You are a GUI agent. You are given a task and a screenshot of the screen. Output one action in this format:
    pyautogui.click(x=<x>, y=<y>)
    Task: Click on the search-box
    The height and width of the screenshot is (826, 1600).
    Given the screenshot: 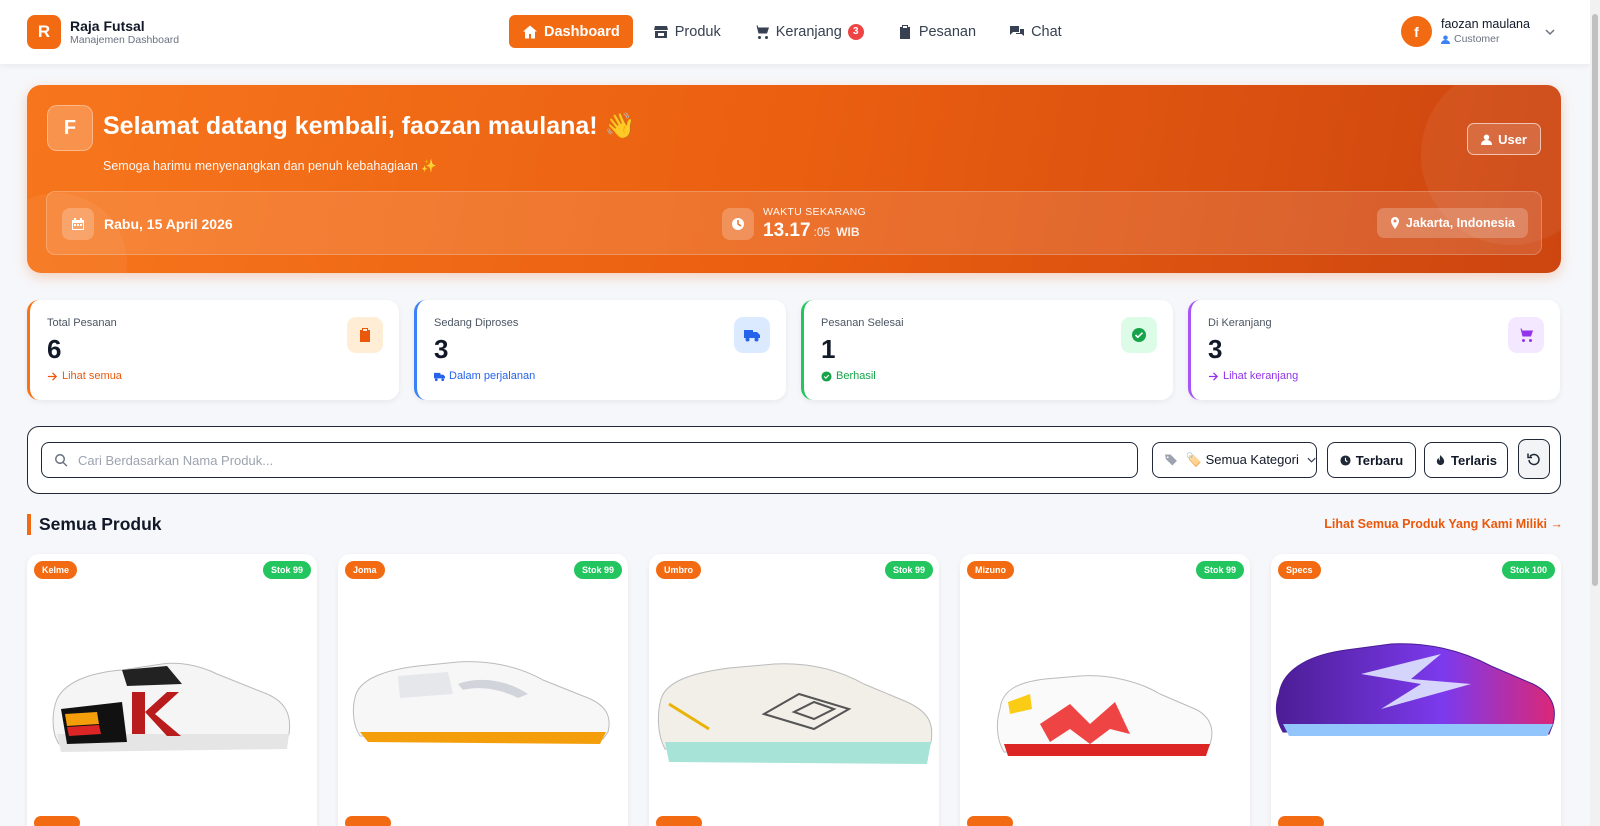 What is the action you would take?
    pyautogui.click(x=589, y=460)
    